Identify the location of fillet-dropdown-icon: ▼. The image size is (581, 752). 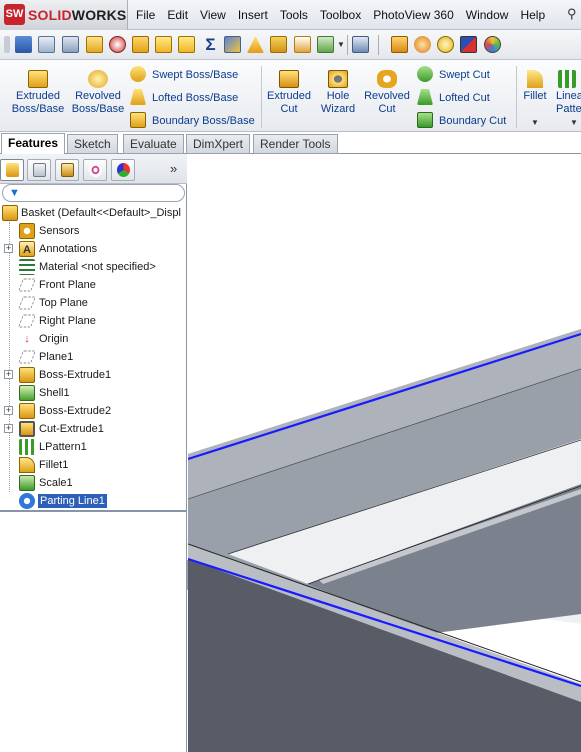
(535, 122).